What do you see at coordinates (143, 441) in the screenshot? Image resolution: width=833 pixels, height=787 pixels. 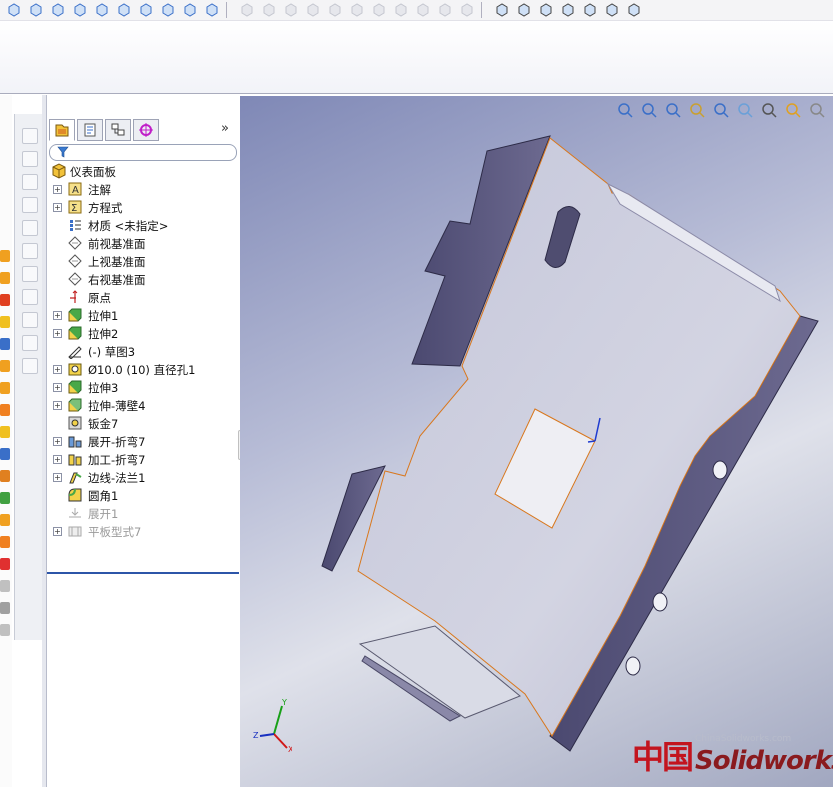 I see `tree-item: + 展开-折弯7` at bounding box center [143, 441].